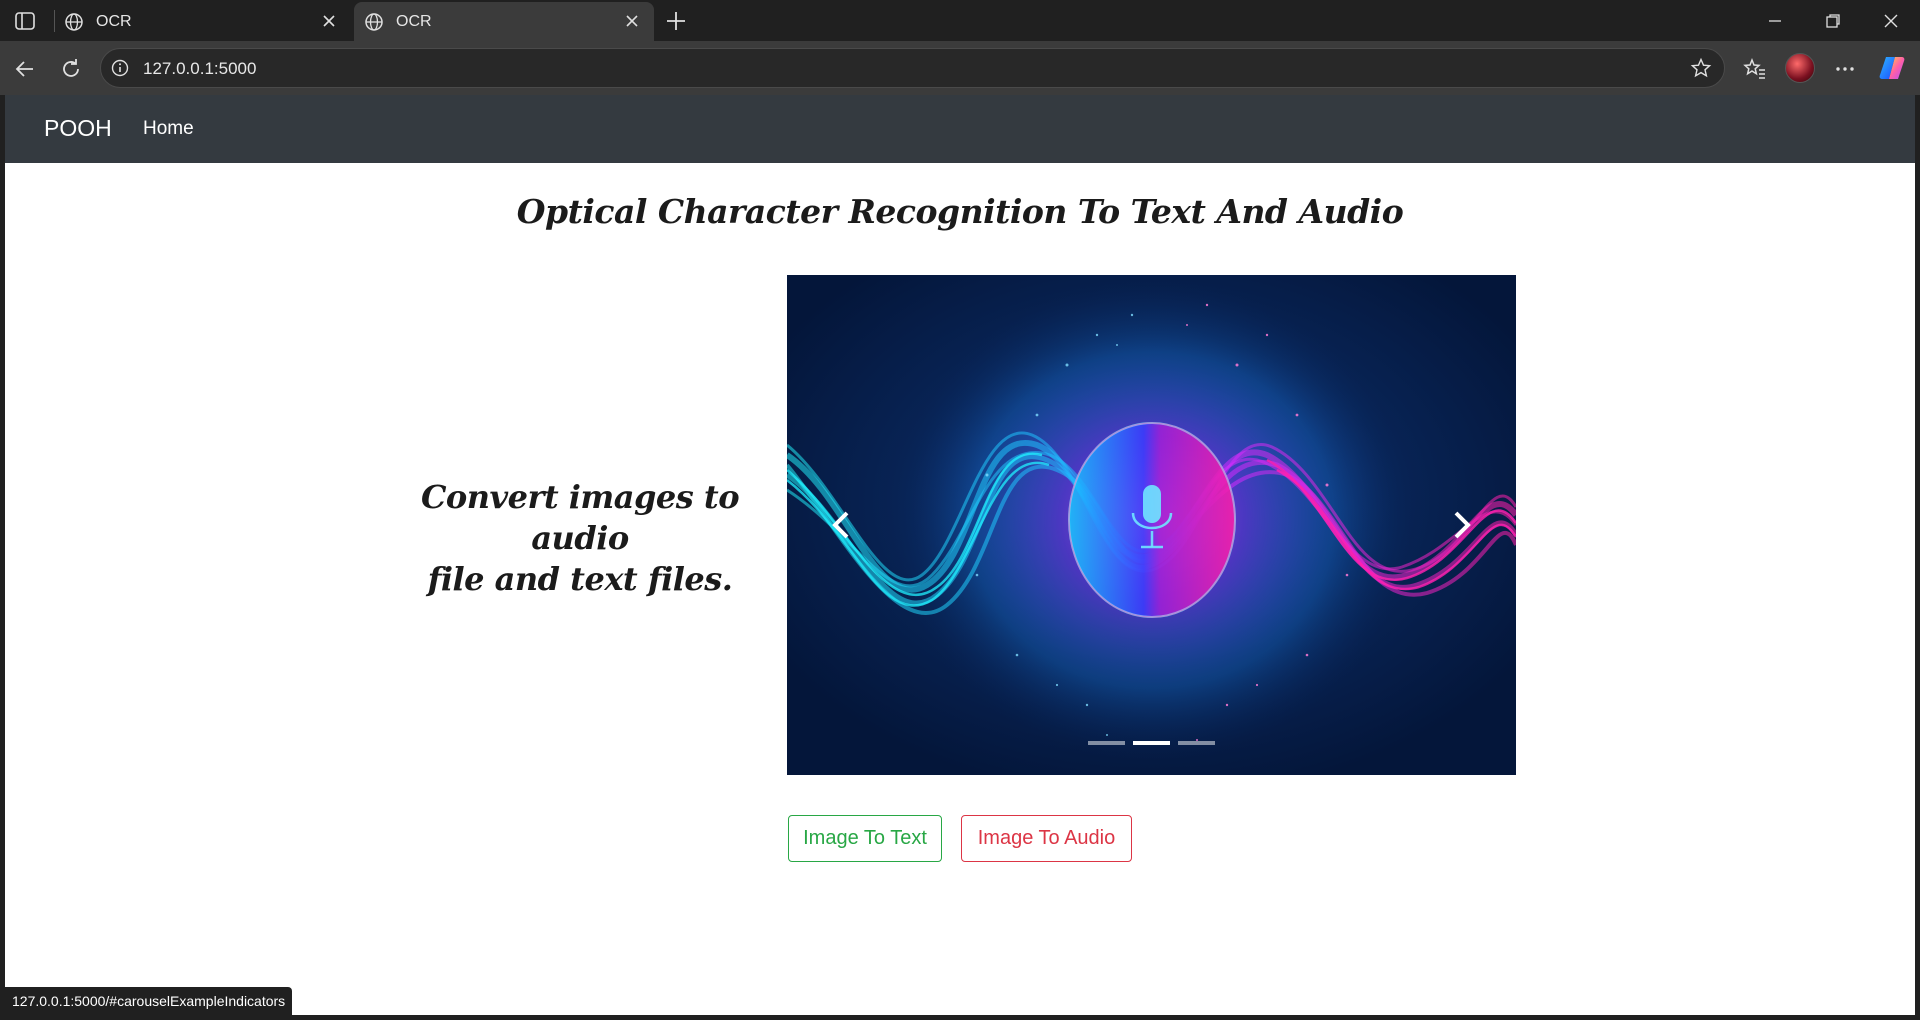  What do you see at coordinates (1755, 69) in the screenshot?
I see `favorites-icon` at bounding box center [1755, 69].